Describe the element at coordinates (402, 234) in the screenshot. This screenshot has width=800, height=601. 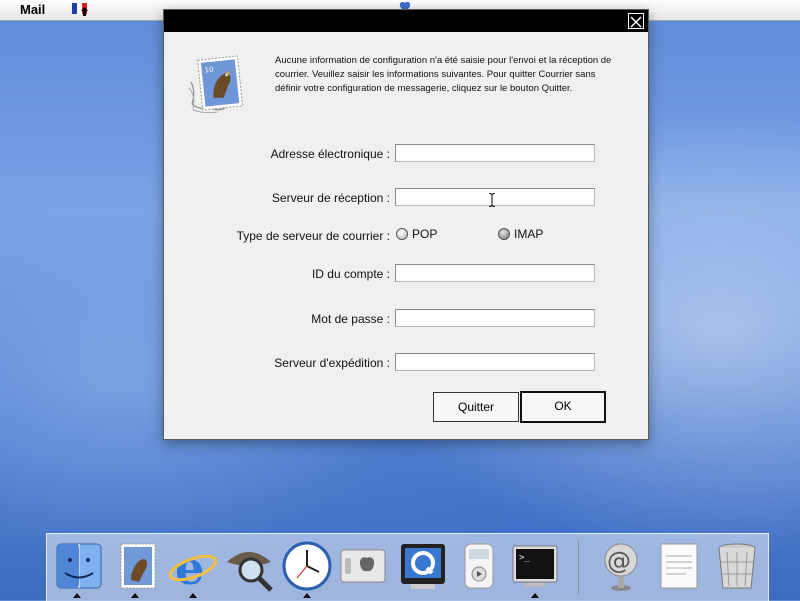
I see `pop-radio` at that location.